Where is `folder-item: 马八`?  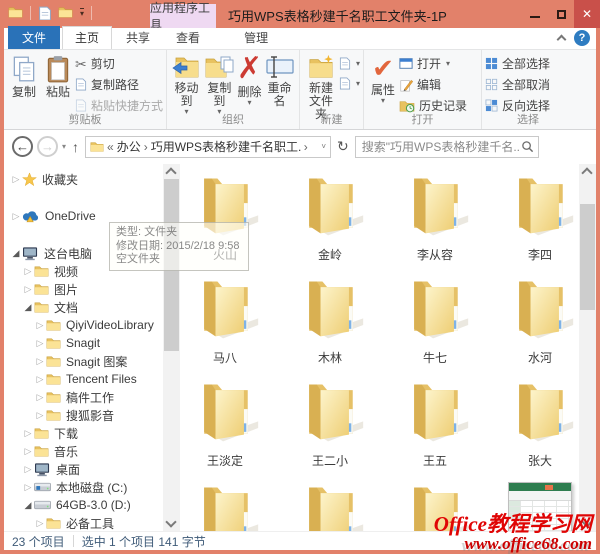
folder-item: 马八 is located at coordinates (225, 323).